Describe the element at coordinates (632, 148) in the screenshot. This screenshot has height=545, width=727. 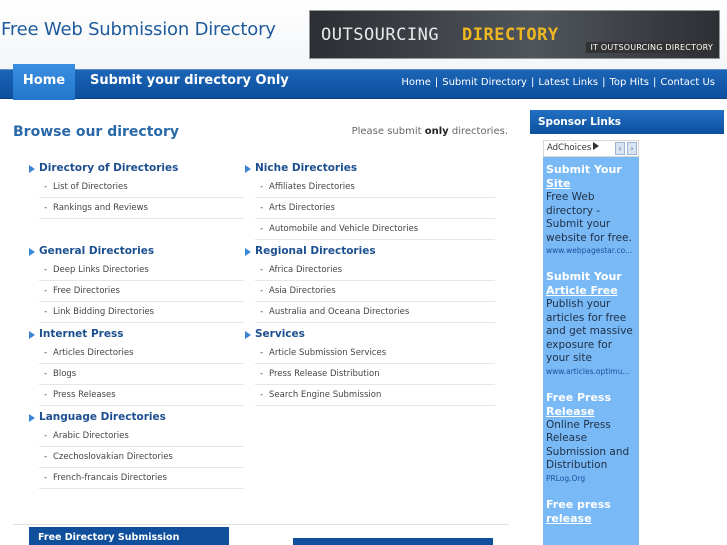
I see `chevron-right-icon: ›` at that location.